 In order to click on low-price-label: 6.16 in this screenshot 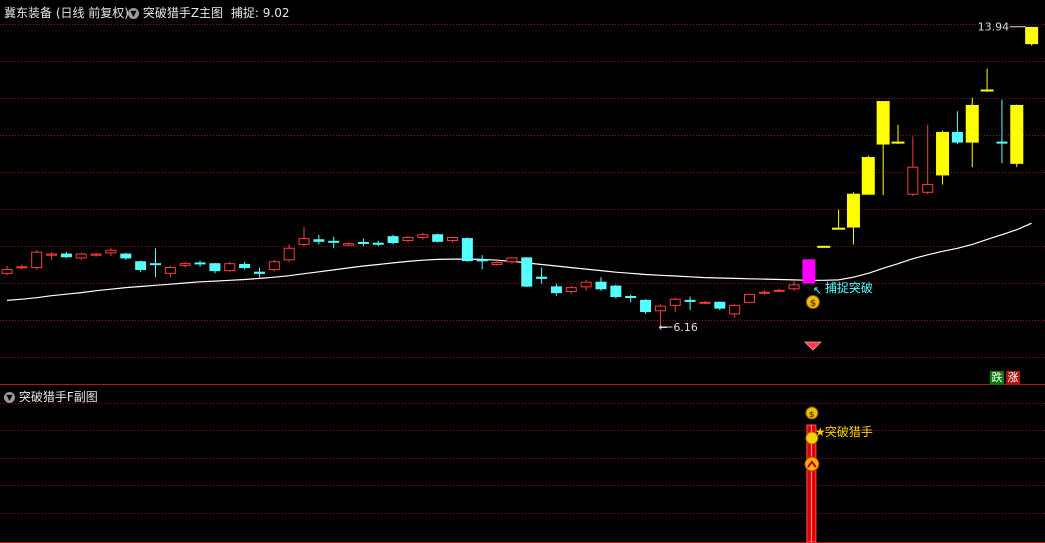, I will do `click(685, 327)`.